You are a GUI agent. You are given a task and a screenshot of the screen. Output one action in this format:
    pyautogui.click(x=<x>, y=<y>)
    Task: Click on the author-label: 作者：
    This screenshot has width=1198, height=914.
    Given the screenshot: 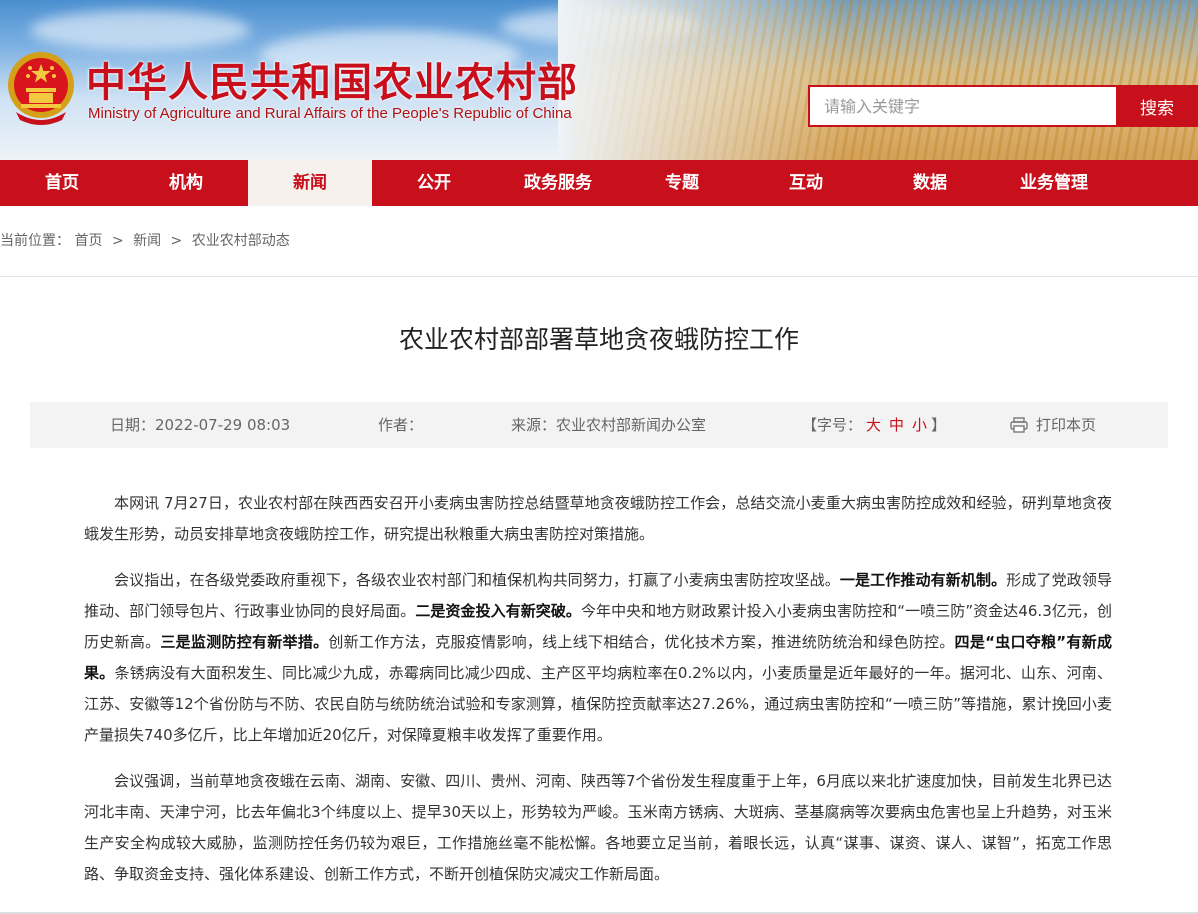 What is the action you would take?
    pyautogui.click(x=401, y=425)
    